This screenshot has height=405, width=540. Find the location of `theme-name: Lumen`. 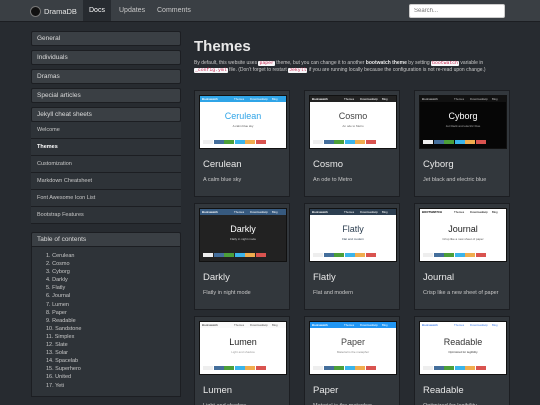

theme-name: Lumen is located at coordinates (217, 390).